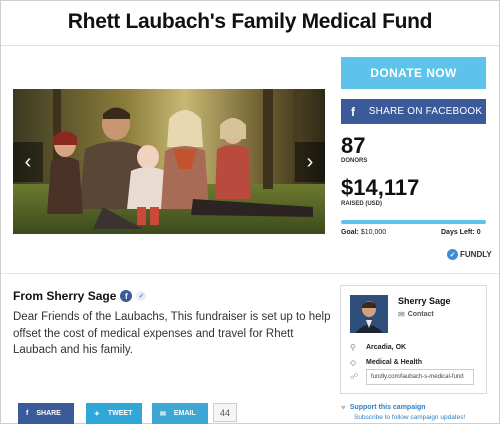 The image size is (500, 424). I want to click on share-on-facebook-button: f SHARE ON FACEBOOK, so click(413, 111).